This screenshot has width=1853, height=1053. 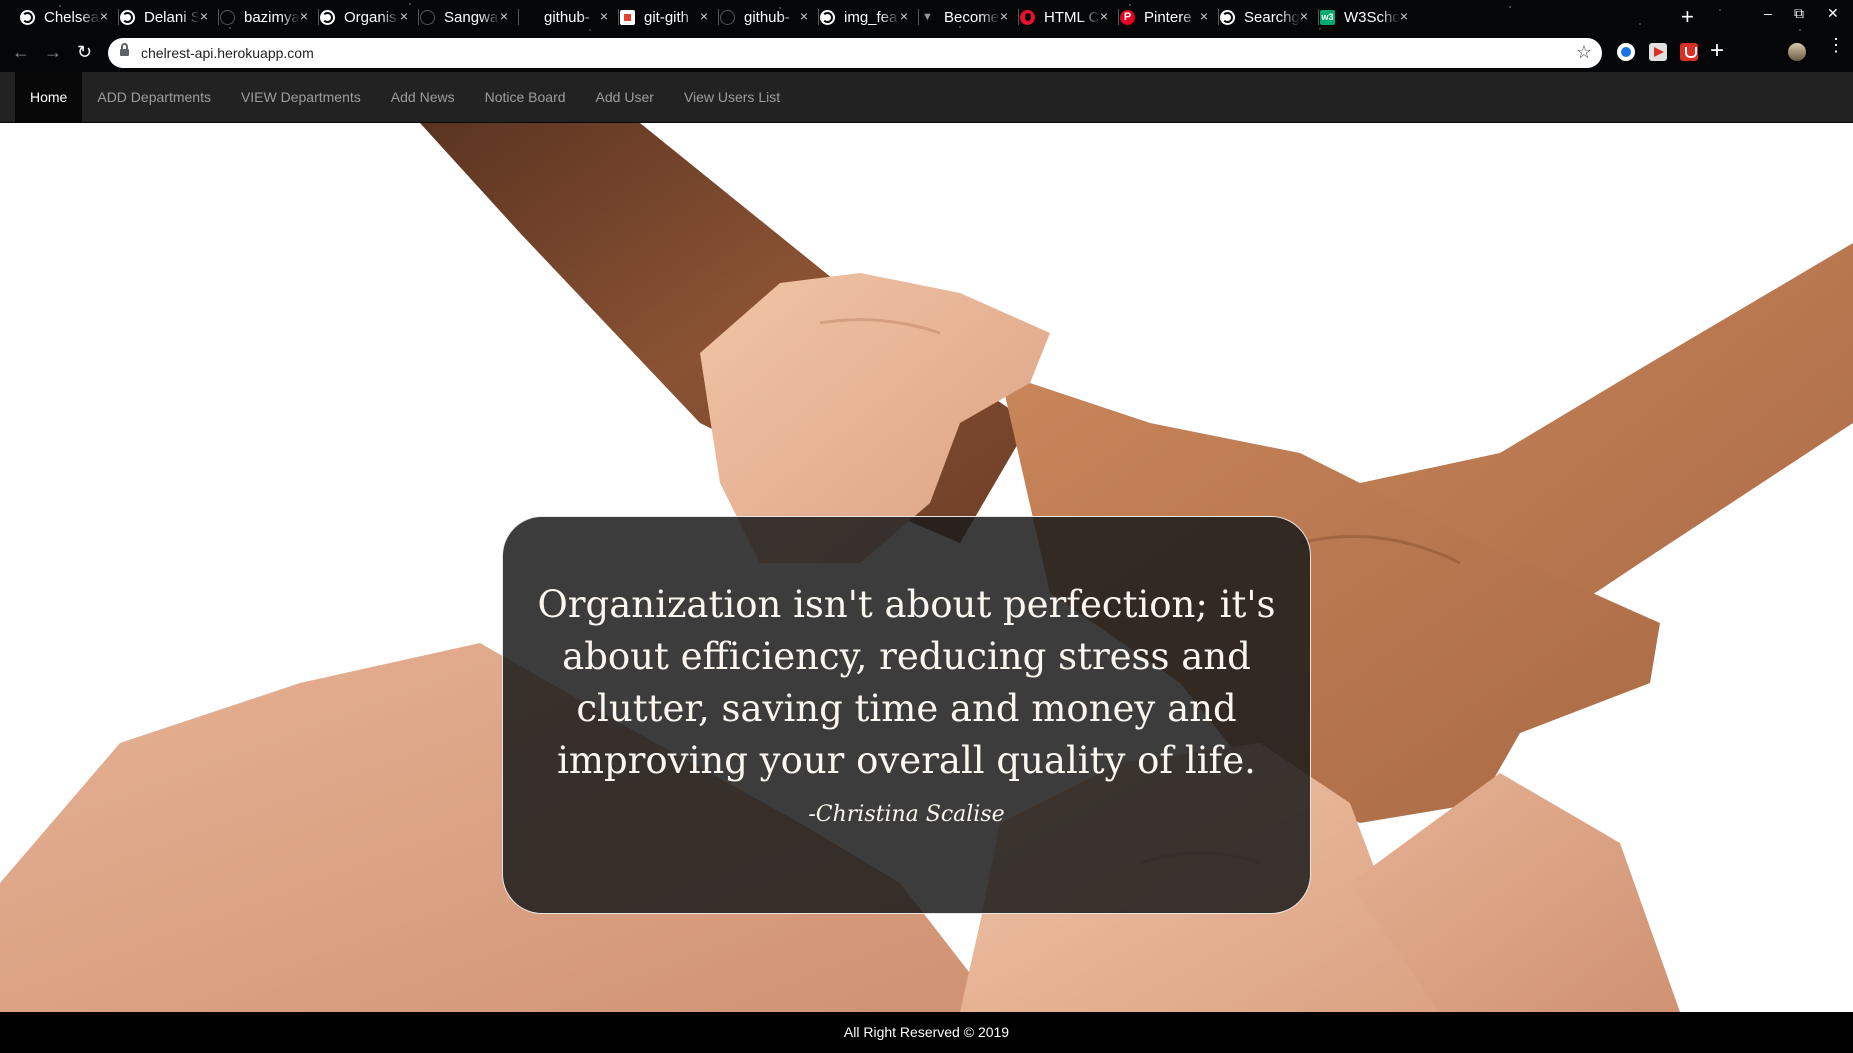 I want to click on forward-button: →, so click(x=53, y=52).